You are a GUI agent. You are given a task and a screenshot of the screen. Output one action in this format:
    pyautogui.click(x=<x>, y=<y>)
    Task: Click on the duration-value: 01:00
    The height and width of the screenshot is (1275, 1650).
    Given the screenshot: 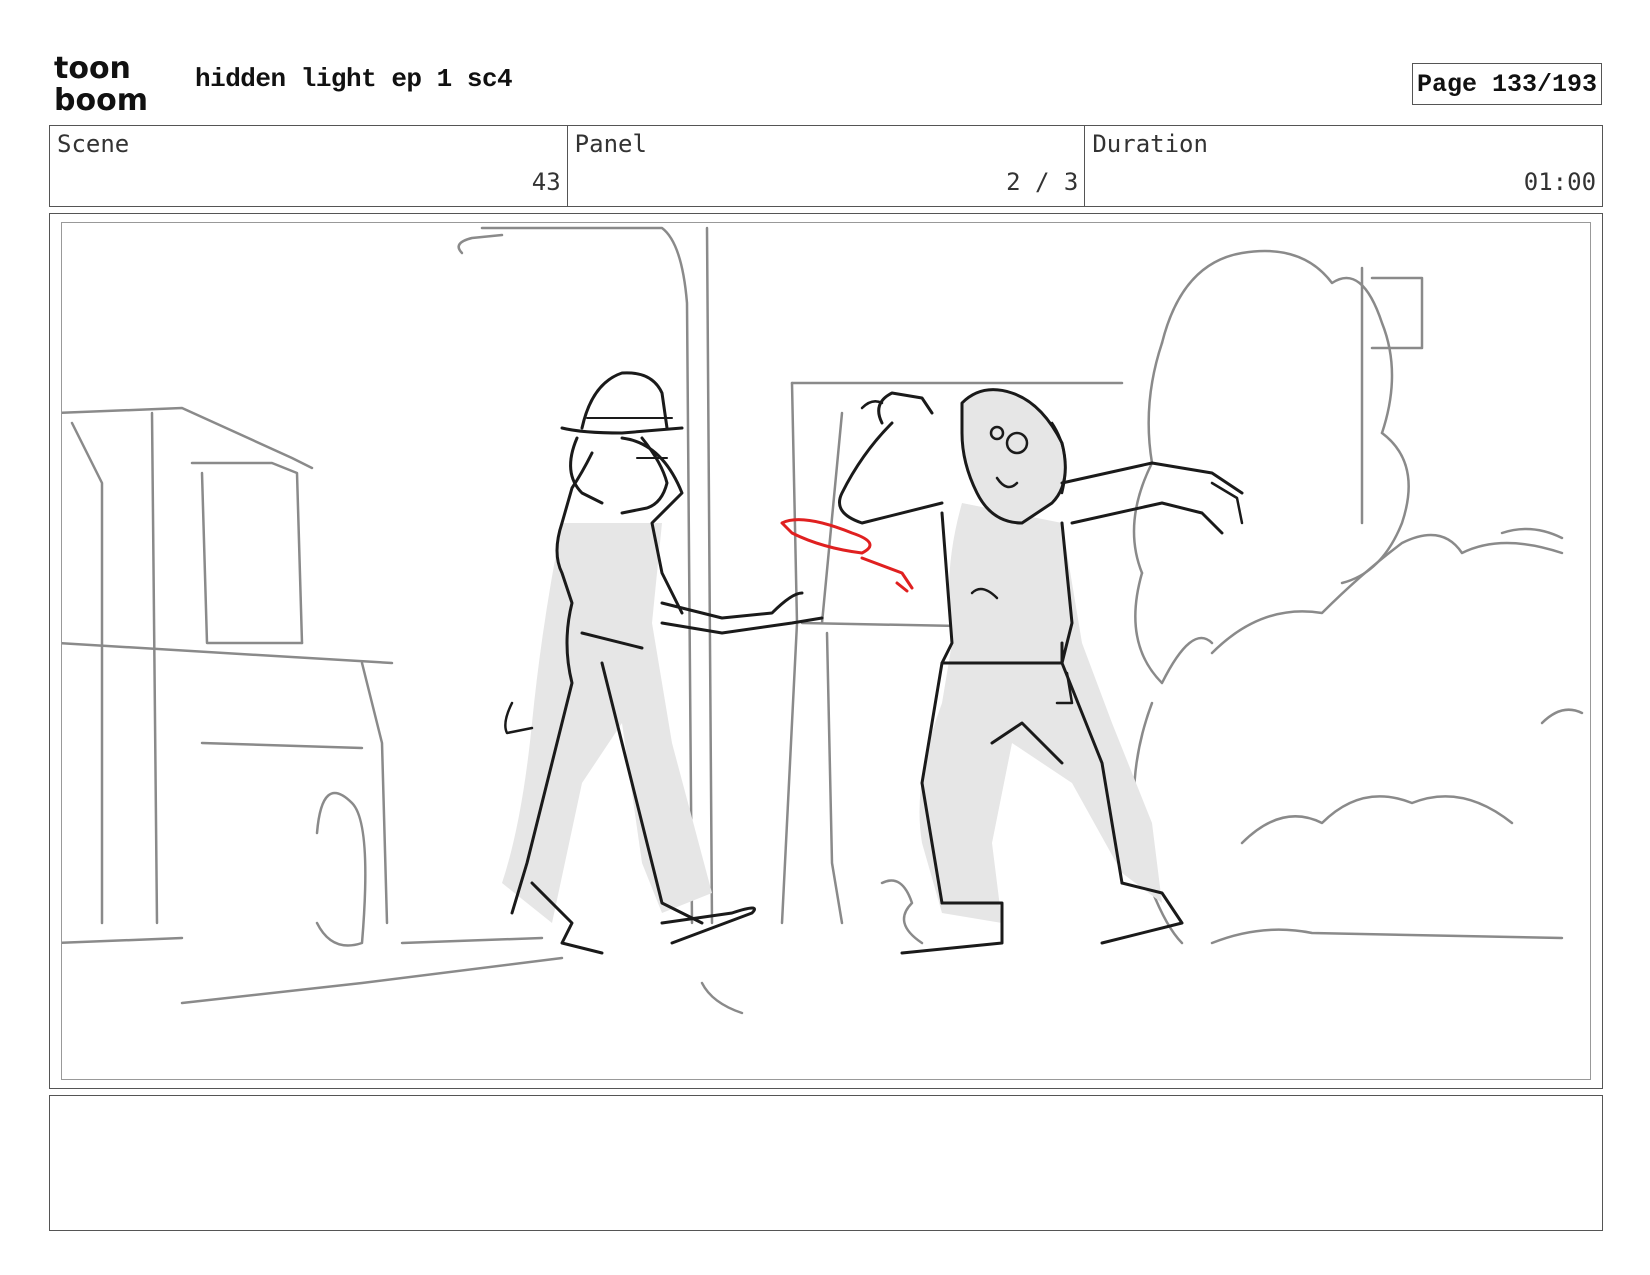 What is the action you would take?
    pyautogui.click(x=1560, y=182)
    